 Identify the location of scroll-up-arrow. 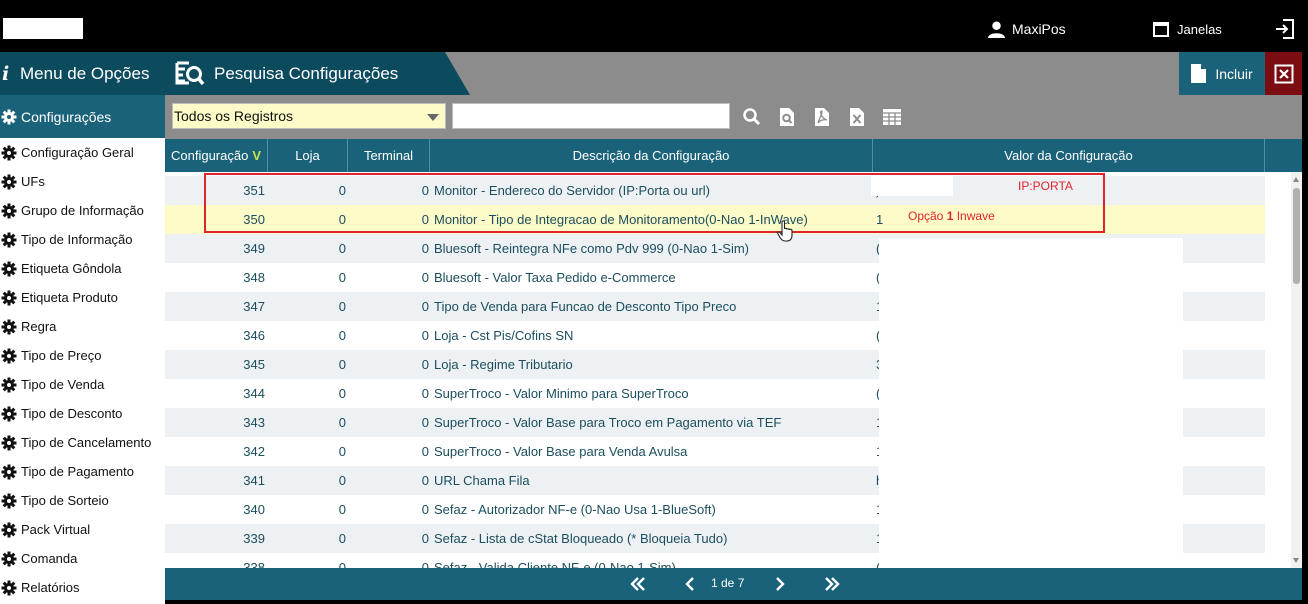
(1296, 179).